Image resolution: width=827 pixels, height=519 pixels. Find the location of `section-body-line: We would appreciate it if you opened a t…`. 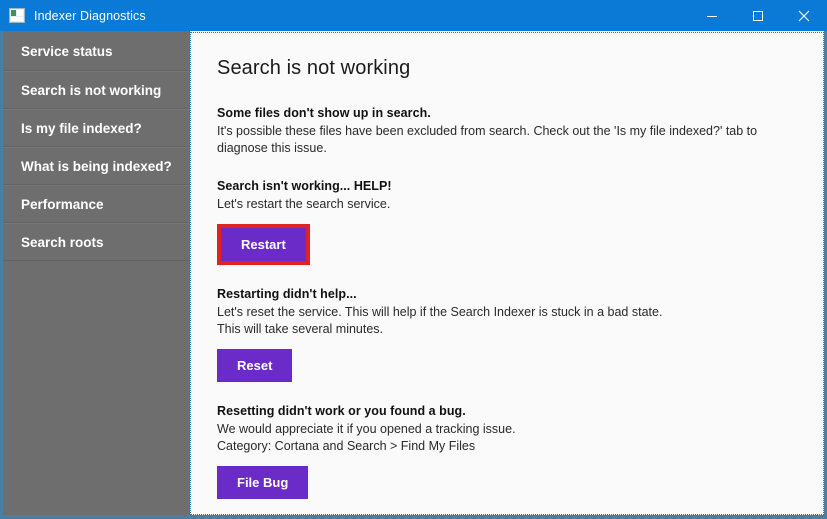

section-body-line: We would appreciate it if you opened a t… is located at coordinates (366, 429).